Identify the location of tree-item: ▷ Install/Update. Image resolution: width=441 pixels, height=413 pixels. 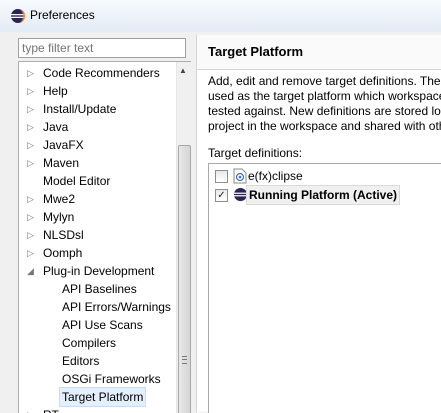
(97, 109).